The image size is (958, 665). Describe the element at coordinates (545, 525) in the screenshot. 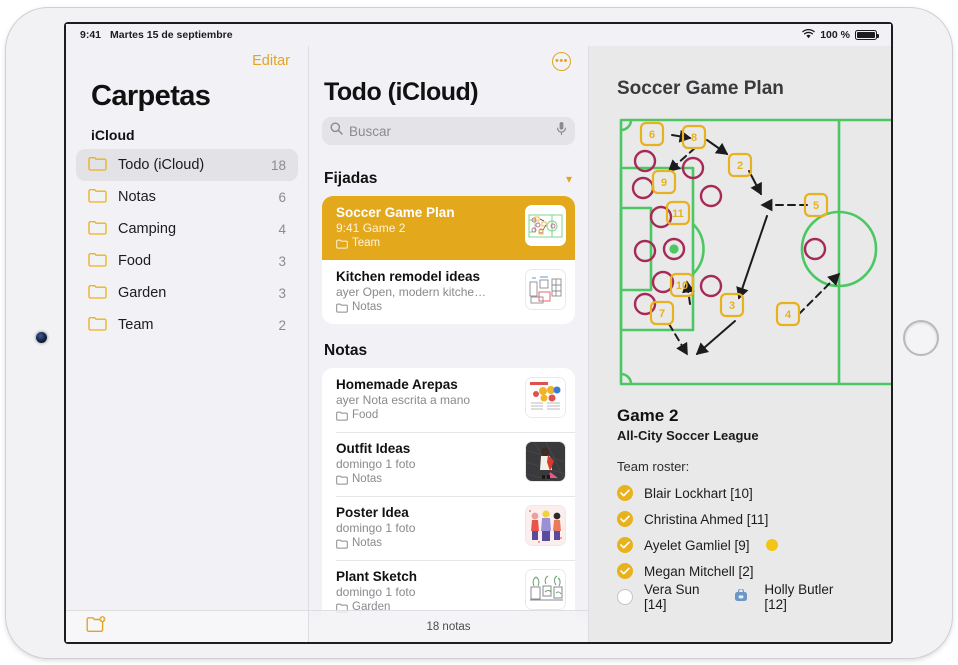

I see `poster-illustration-thumb` at that location.